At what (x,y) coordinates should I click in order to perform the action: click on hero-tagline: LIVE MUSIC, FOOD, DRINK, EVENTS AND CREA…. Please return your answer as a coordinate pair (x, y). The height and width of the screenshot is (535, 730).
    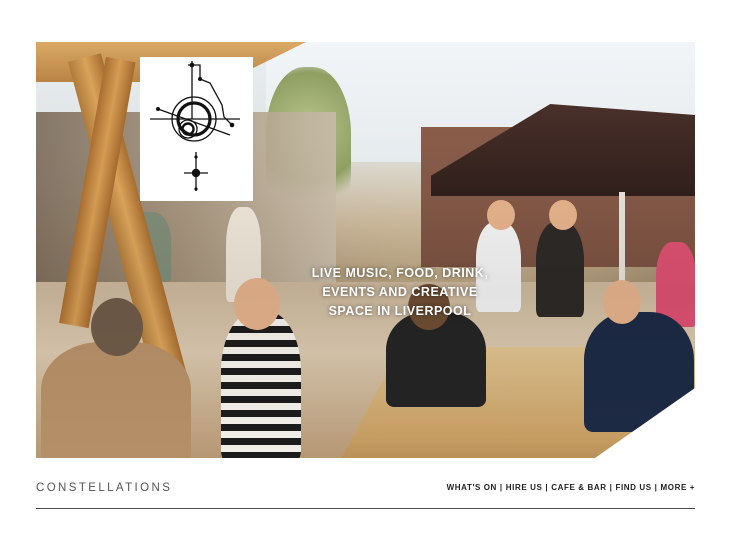
    Looking at the image, I should click on (400, 292).